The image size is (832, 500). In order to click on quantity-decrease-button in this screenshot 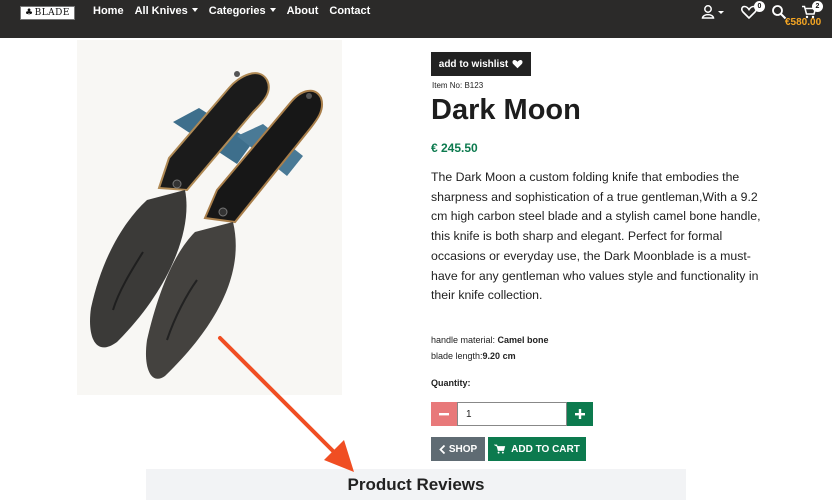, I will do `click(444, 414)`.